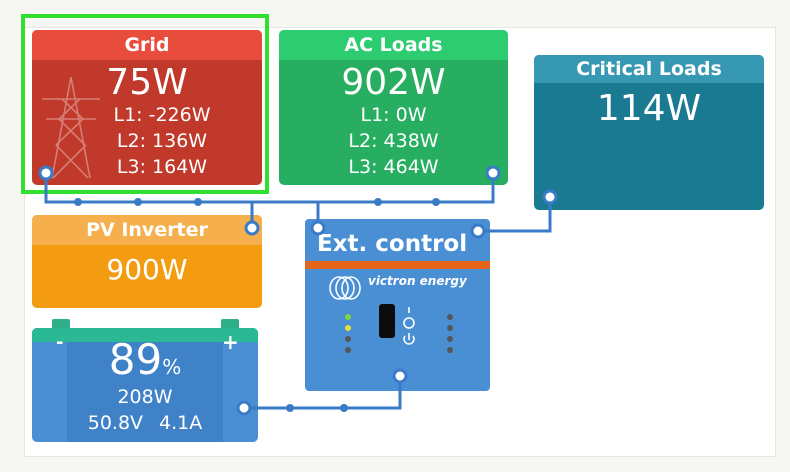 The width and height of the screenshot is (790, 472). I want to click on battery-link-line, so click(323, 393).